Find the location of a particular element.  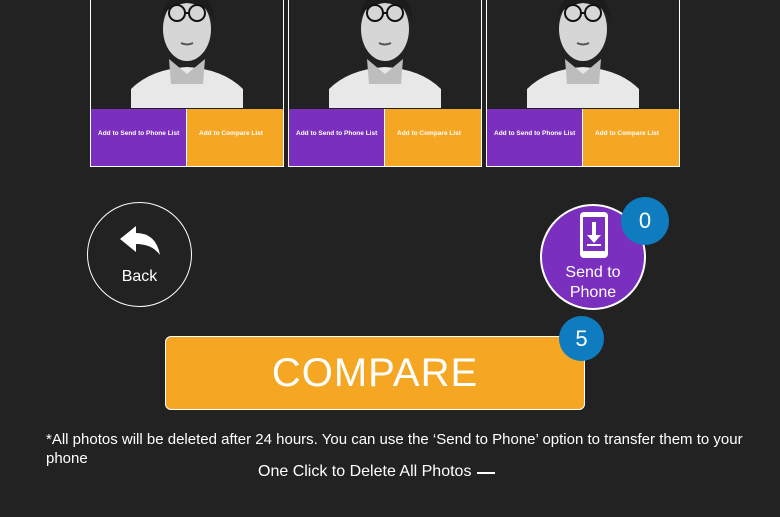

compare-count-badge: 5 is located at coordinates (581, 338).